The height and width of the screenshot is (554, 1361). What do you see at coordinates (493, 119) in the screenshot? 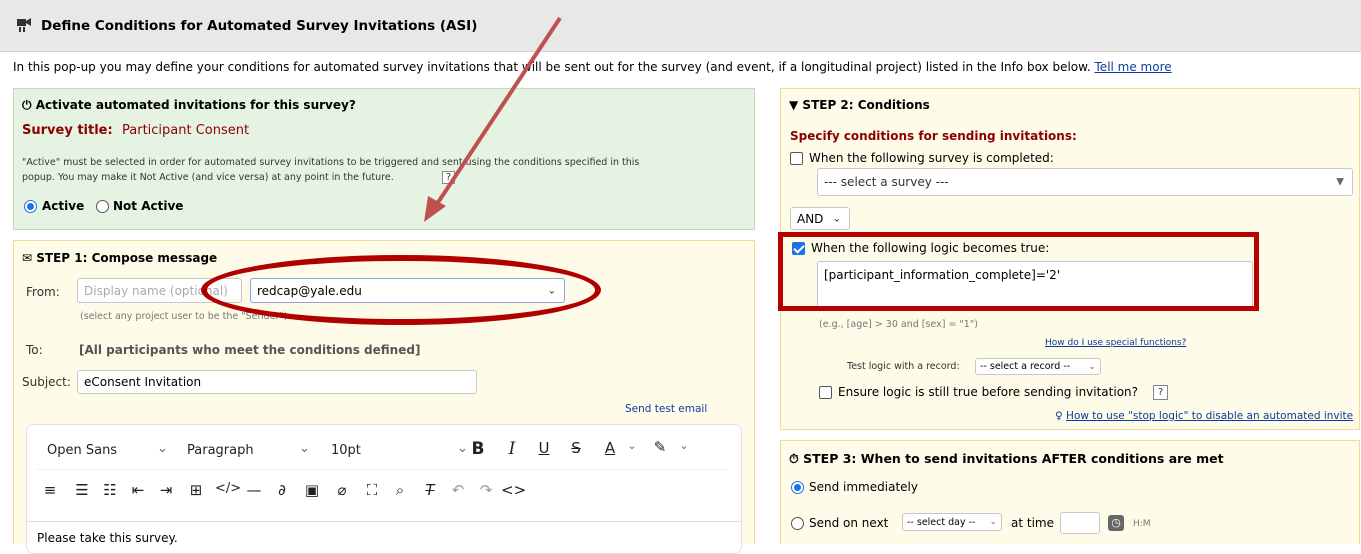
I see `annotation-arrow` at bounding box center [493, 119].